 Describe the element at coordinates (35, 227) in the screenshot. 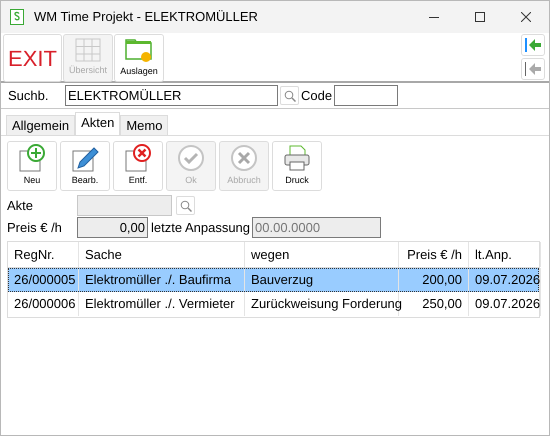

I see `preis-label: Preis € /h` at that location.